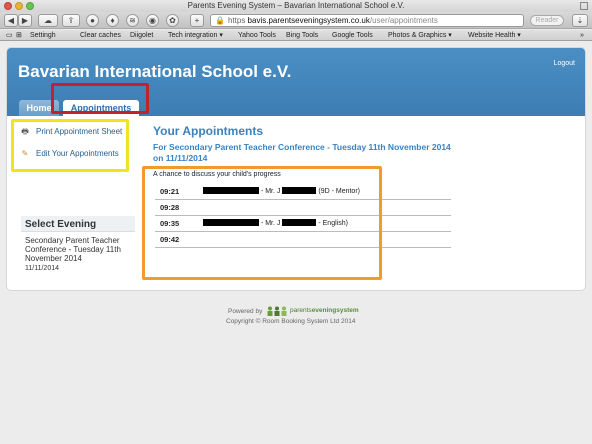 This screenshot has width=592, height=444. I want to click on highlight-box-appointments-list, so click(262, 223).